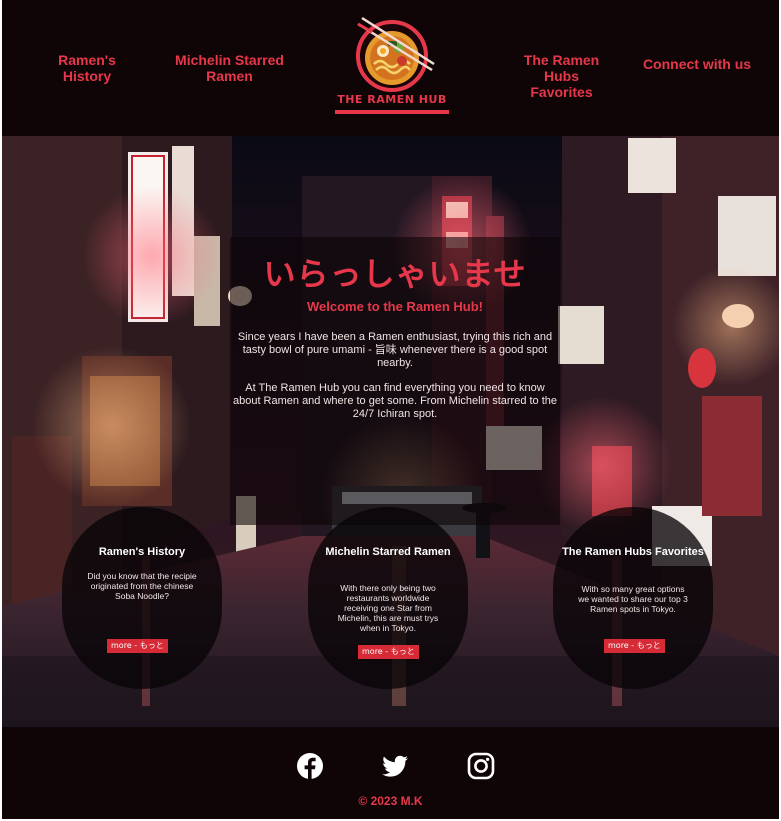 The height and width of the screenshot is (821, 781). What do you see at coordinates (395, 274) in the screenshot?
I see `welcome-title: いらっしゃいませ` at bounding box center [395, 274].